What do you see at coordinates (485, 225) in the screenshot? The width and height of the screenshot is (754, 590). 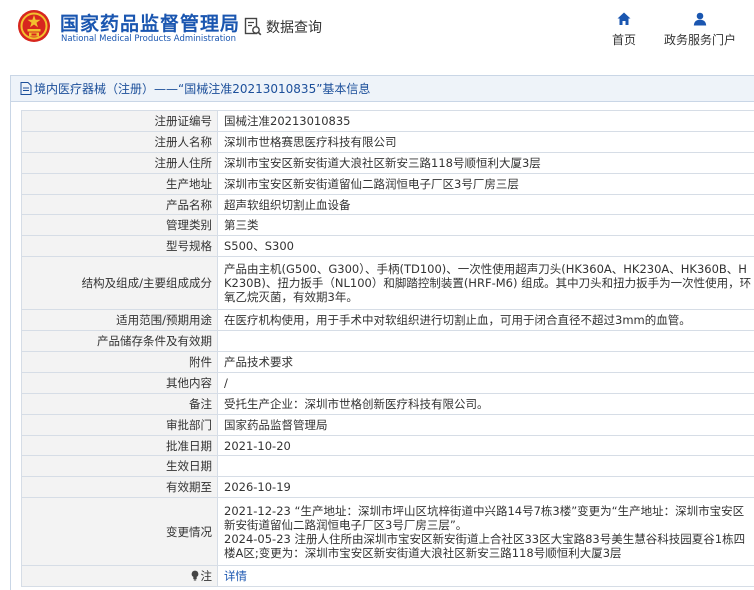 I see `field-value: 第三类` at bounding box center [485, 225].